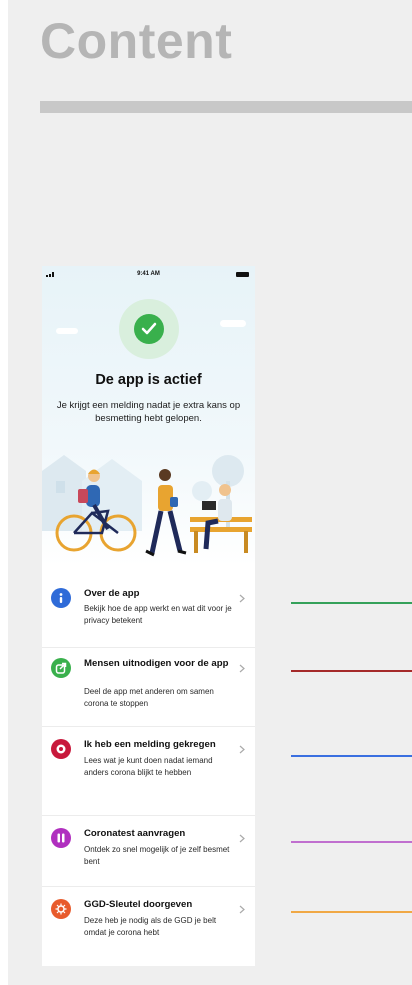  What do you see at coordinates (226, 107) in the screenshot?
I see `heading-rule` at bounding box center [226, 107].